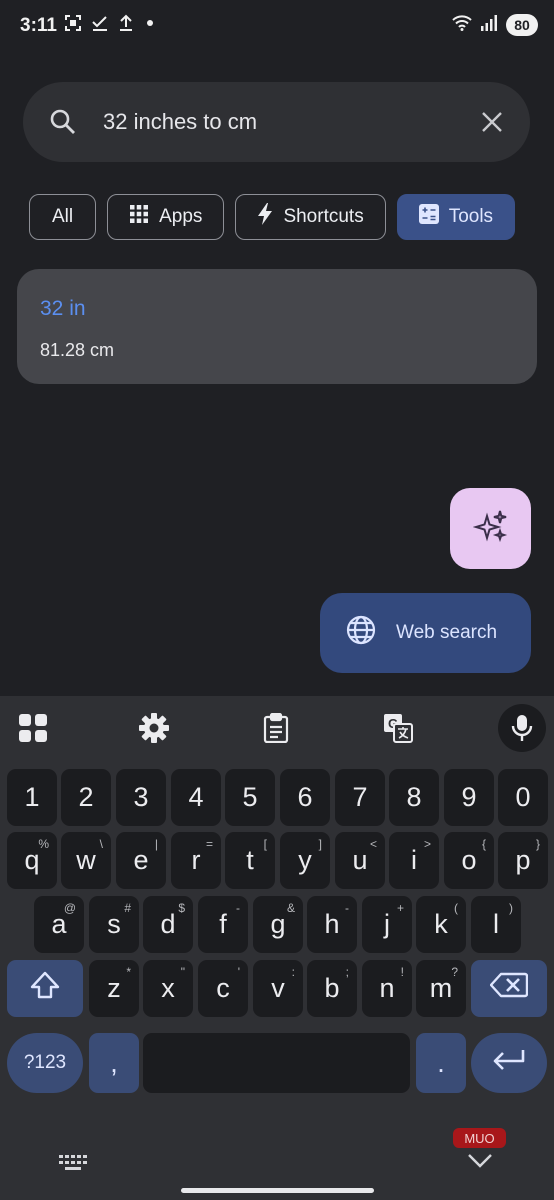 This screenshot has height=1200, width=554. I want to click on key-m: m?, so click(441, 988).